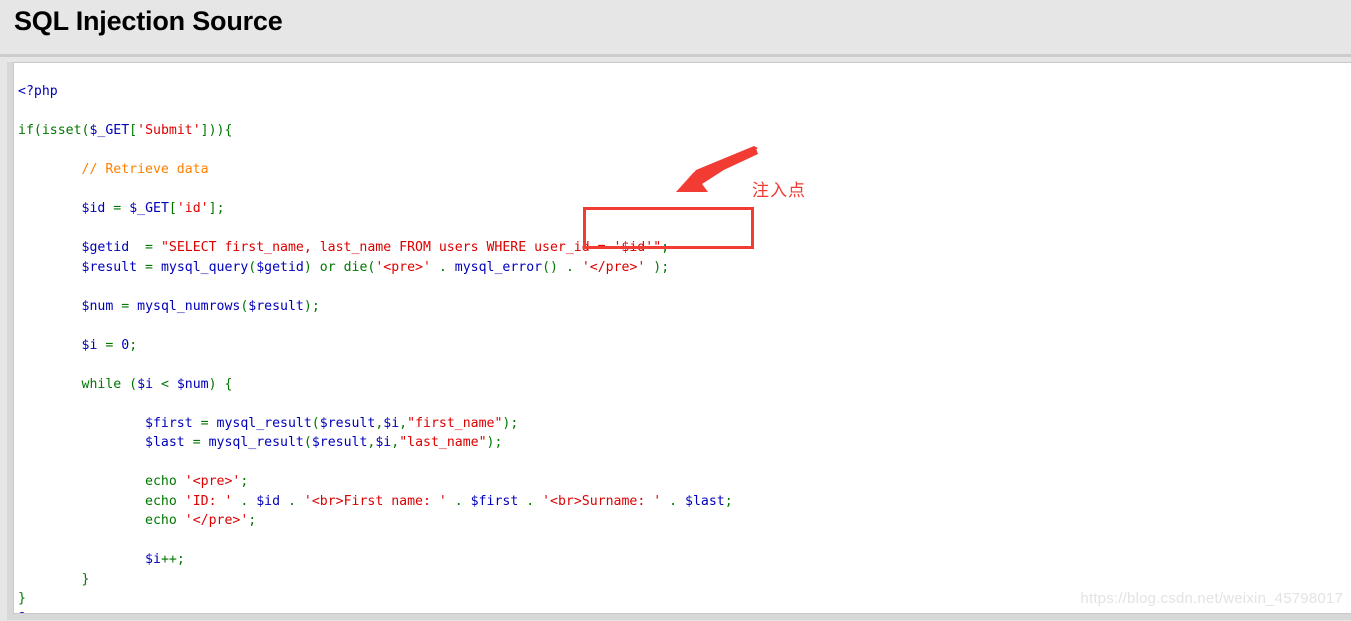 The width and height of the screenshot is (1351, 621). I want to click on code-token: (), so click(550, 267).